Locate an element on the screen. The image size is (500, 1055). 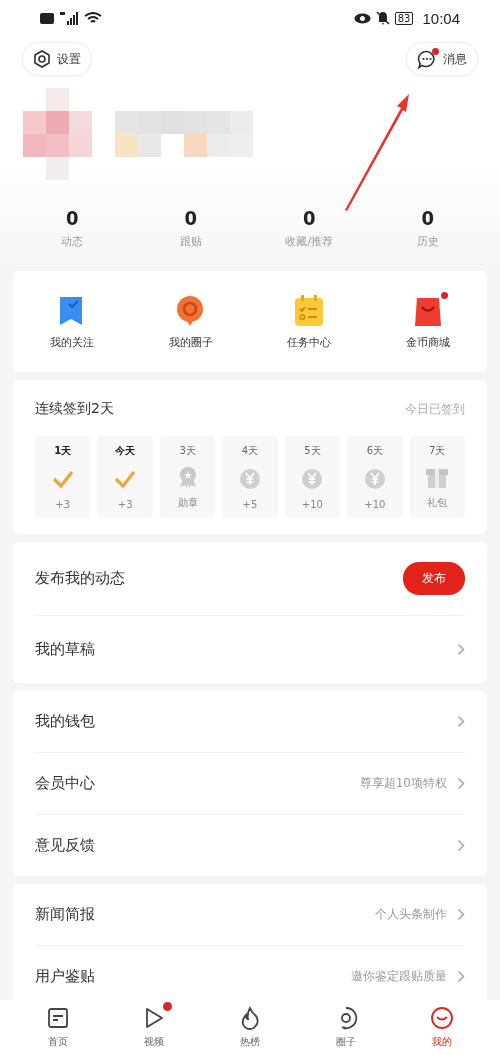
checkin-day: 6天 +10 is located at coordinates (375, 477).